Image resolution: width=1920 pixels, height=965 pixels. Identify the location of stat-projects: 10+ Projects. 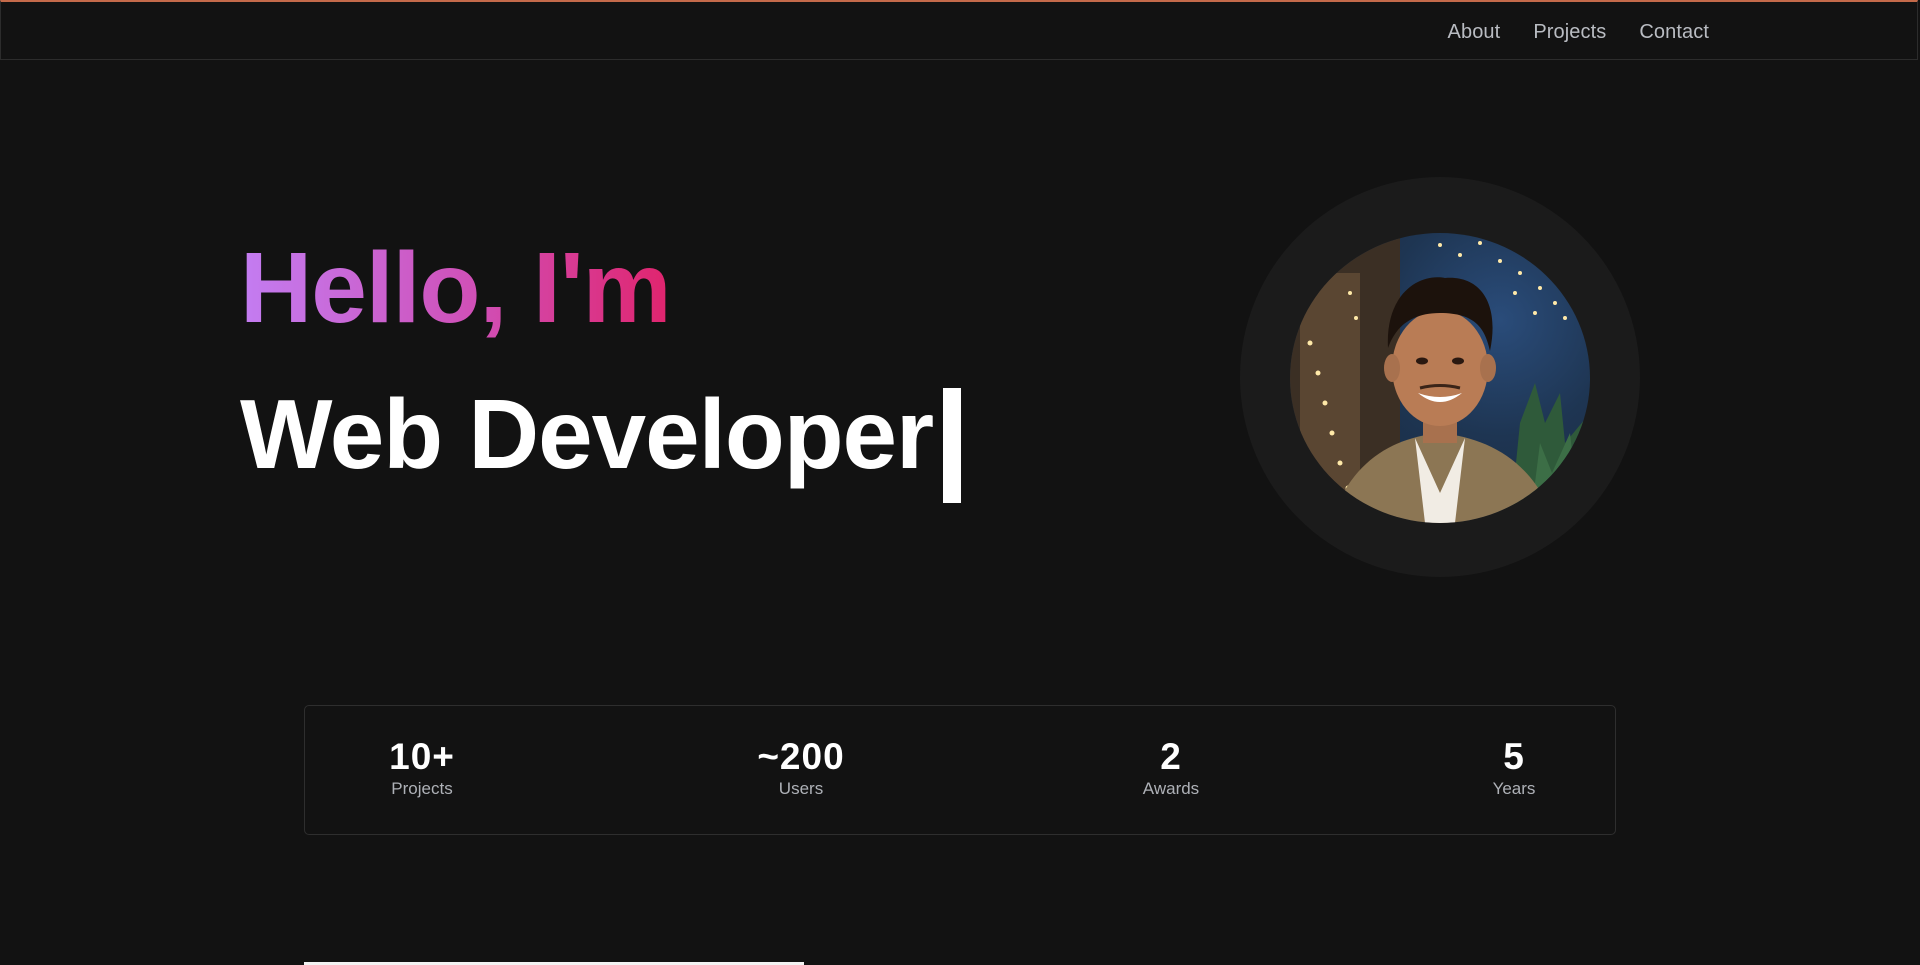
(422, 768).